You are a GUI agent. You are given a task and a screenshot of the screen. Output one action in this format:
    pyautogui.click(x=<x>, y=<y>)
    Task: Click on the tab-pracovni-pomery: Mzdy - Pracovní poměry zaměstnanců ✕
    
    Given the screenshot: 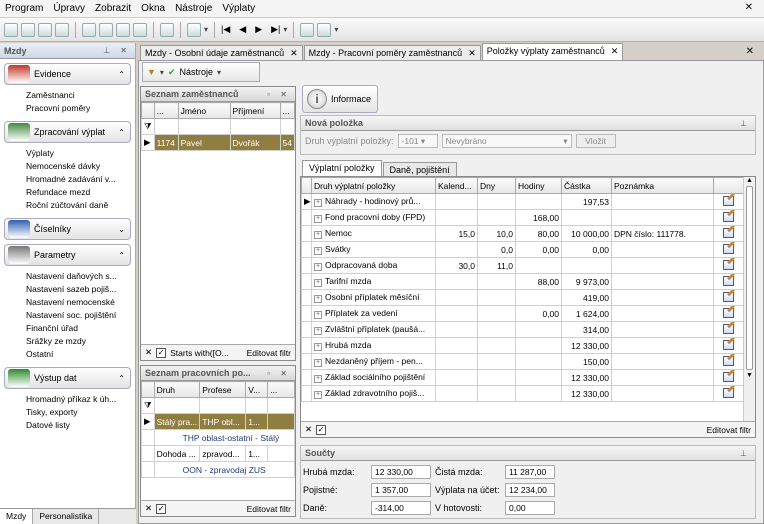 What is the action you would take?
    pyautogui.click(x=392, y=52)
    